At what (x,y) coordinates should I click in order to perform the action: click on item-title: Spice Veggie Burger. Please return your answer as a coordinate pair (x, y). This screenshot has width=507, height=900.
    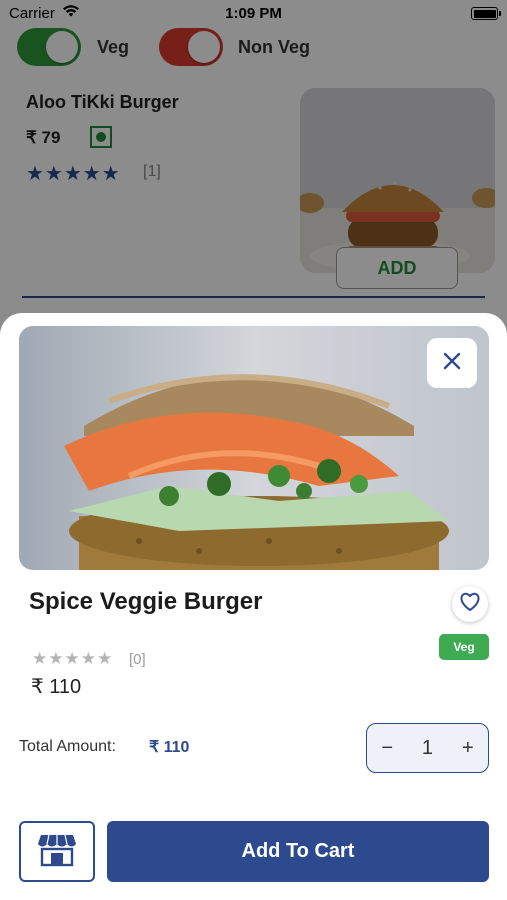
    Looking at the image, I should click on (146, 601).